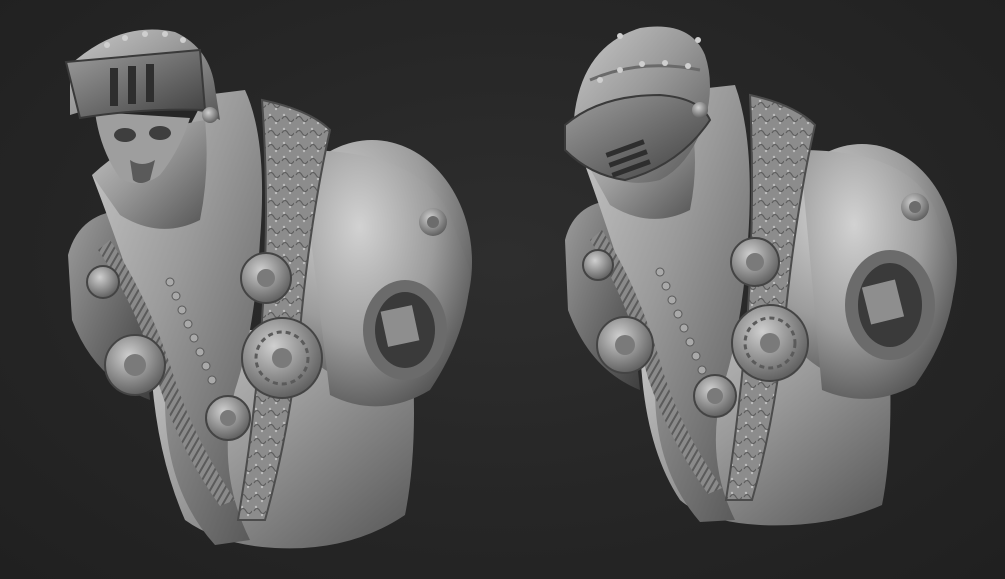  What do you see at coordinates (132, 85) in the screenshot?
I see `visor-slits-left` at bounding box center [132, 85].